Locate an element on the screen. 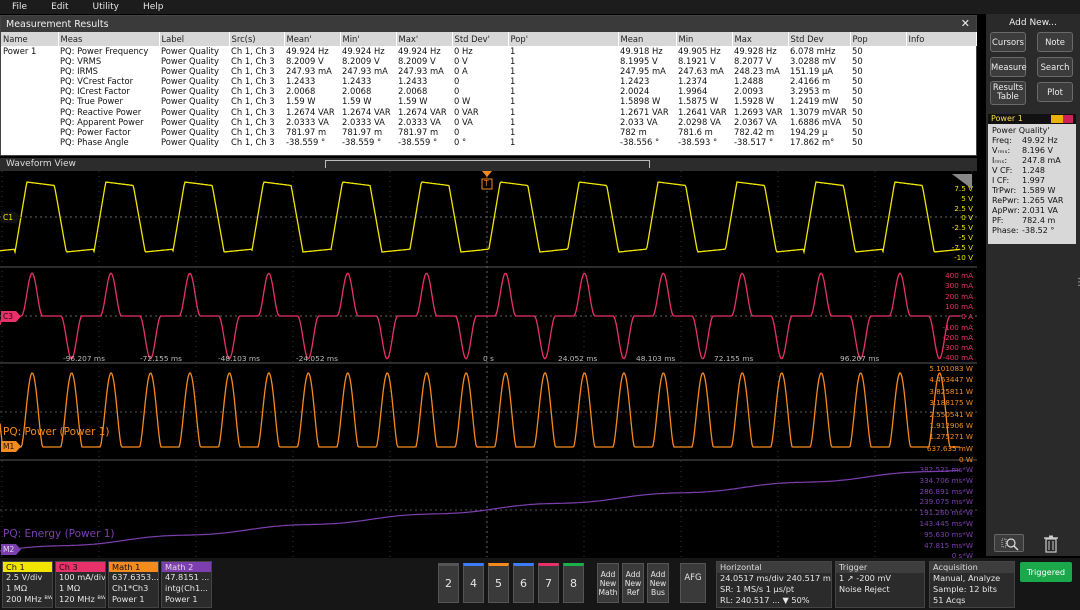  ch3-badge: Ch 3 100 mA/div 1 MΩ 120 MHz ᴮᵂ is located at coordinates (80, 584).